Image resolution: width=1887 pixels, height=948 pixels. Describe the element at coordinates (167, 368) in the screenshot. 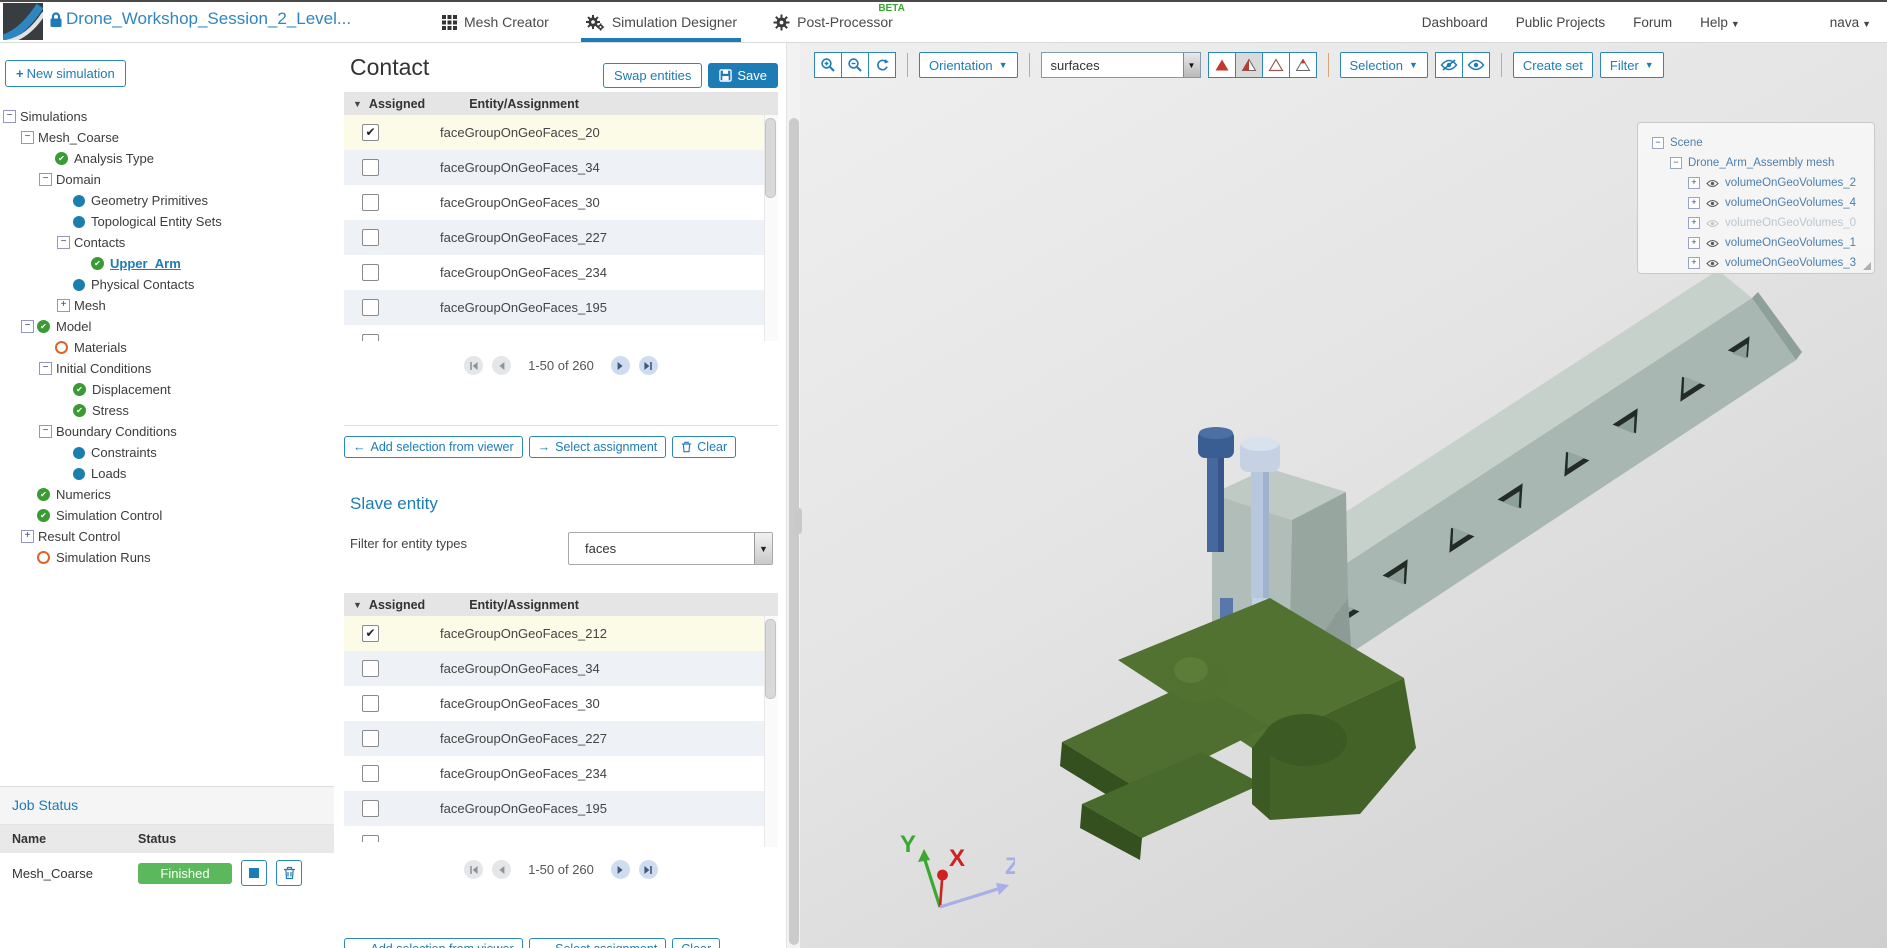

I see `tree-item-initial-conditions: − Initial Conditions` at that location.